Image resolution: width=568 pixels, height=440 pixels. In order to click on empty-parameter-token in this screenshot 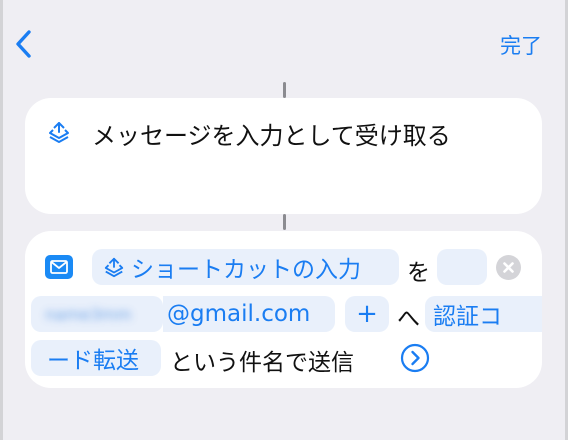, I will do `click(462, 267)`.